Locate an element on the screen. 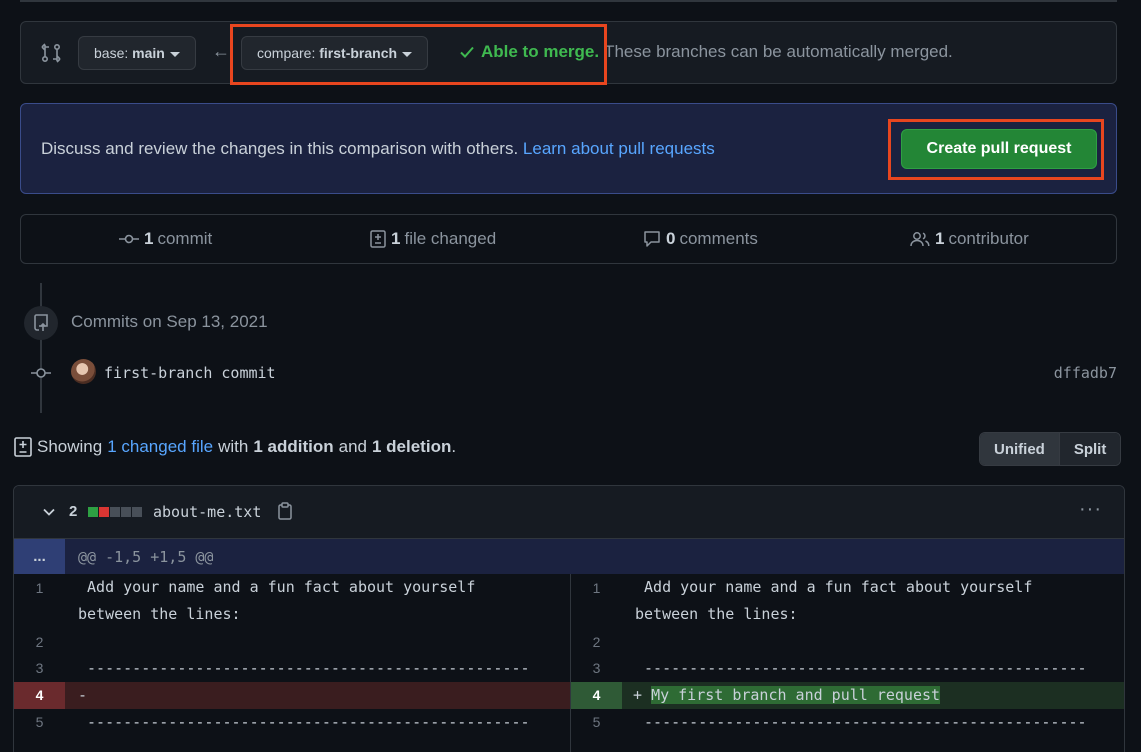  stat-commits: 1 commit is located at coordinates (165, 239).